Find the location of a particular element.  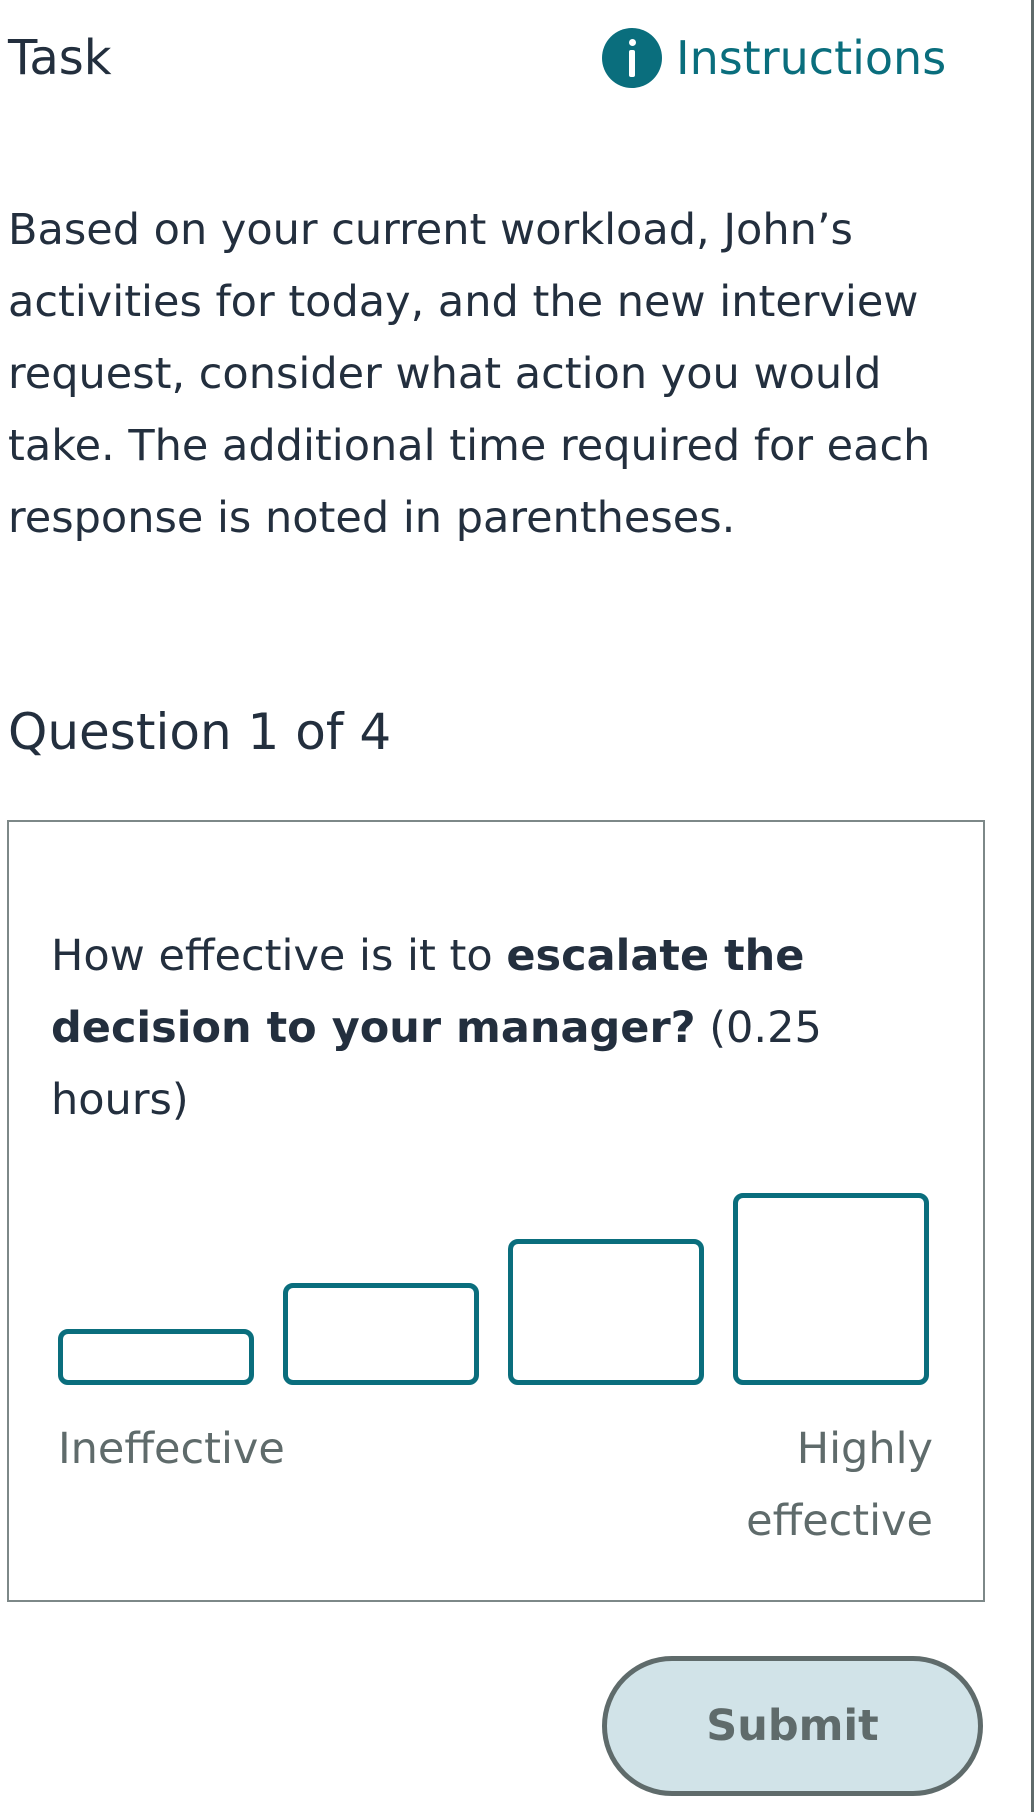

right-border is located at coordinates (1032, 906).